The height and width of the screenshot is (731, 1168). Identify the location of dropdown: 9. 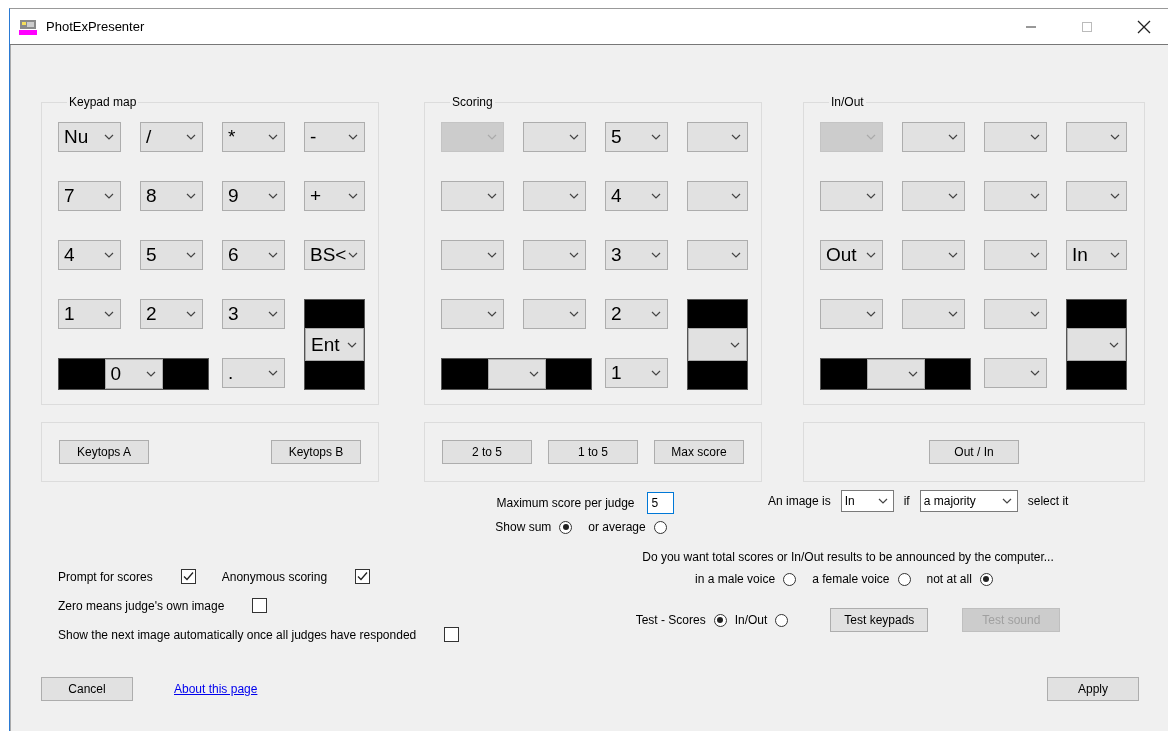
(253, 196).